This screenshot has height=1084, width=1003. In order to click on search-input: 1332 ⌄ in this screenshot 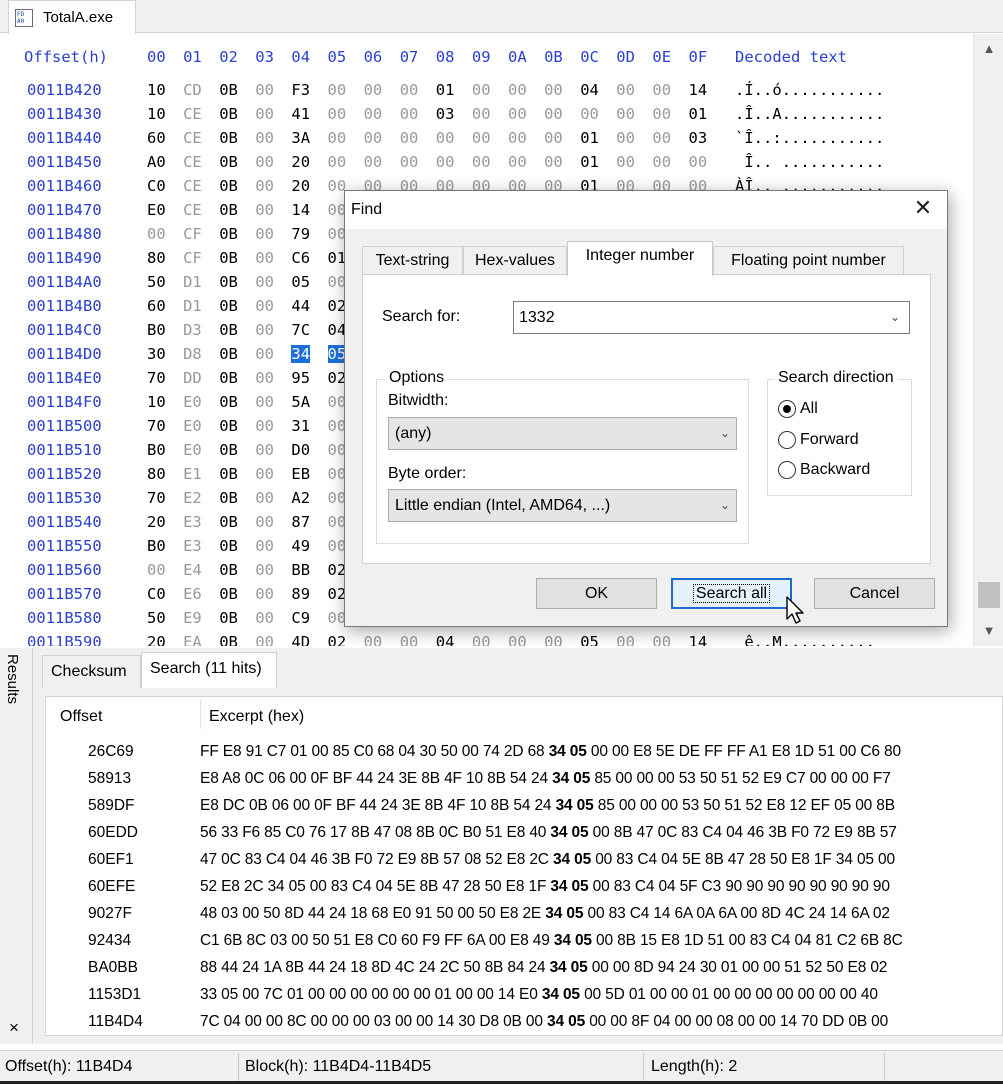, I will do `click(711, 317)`.